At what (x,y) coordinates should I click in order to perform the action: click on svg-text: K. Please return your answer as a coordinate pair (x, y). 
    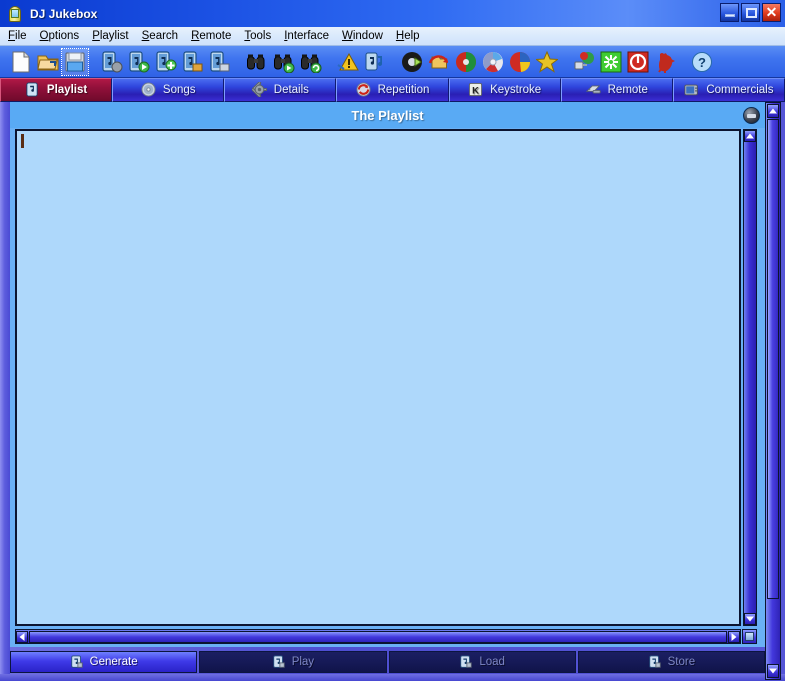
    Looking at the image, I should click on (475, 90).